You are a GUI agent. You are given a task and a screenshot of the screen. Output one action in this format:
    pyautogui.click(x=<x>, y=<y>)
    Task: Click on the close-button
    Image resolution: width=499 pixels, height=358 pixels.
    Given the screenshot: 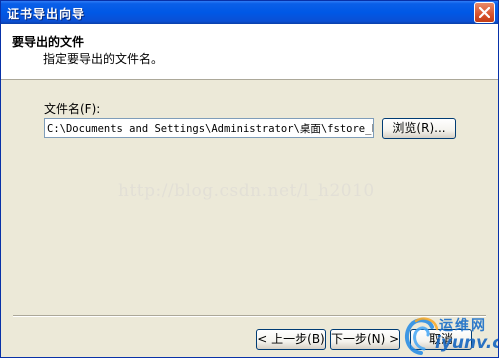 What is the action you would take?
    pyautogui.click(x=484, y=12)
    